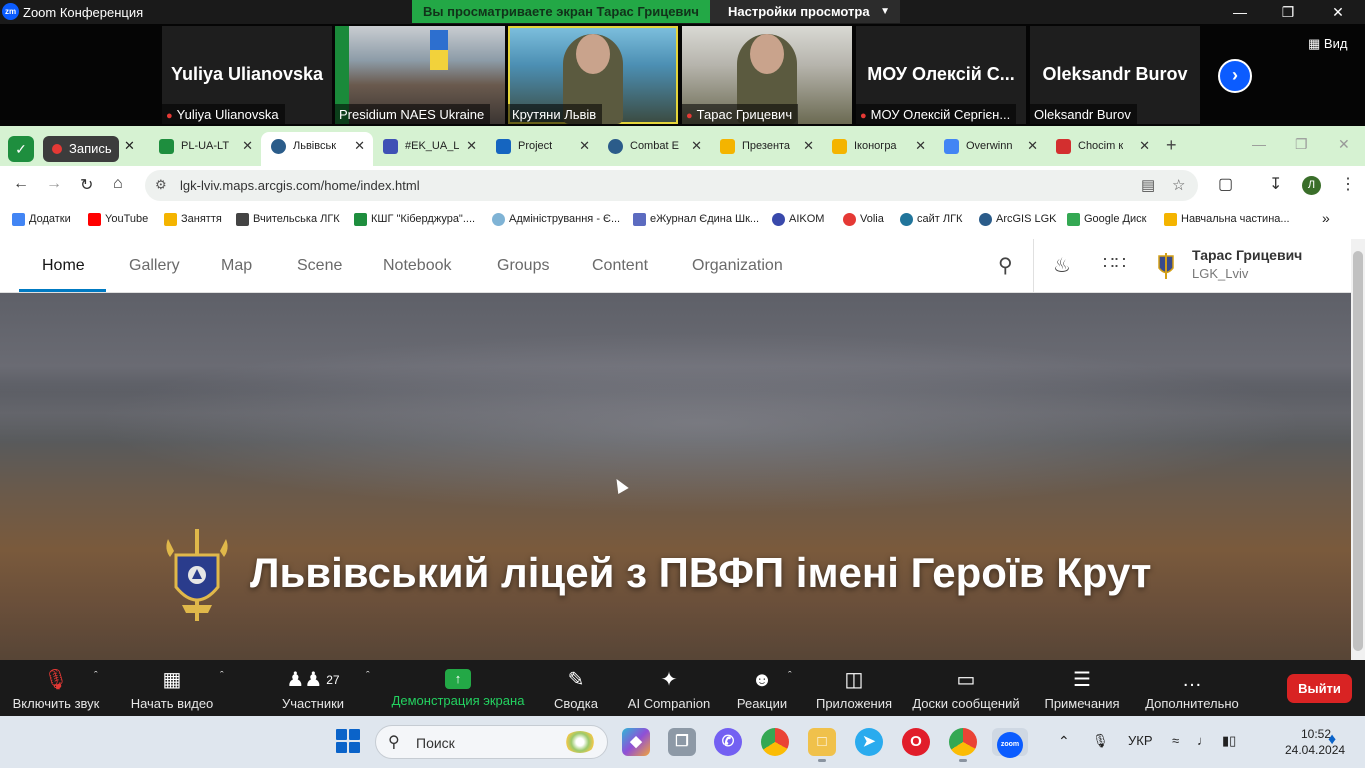 This screenshot has height=768, width=1365. I want to click on copilot-icon: ◆, so click(636, 742).